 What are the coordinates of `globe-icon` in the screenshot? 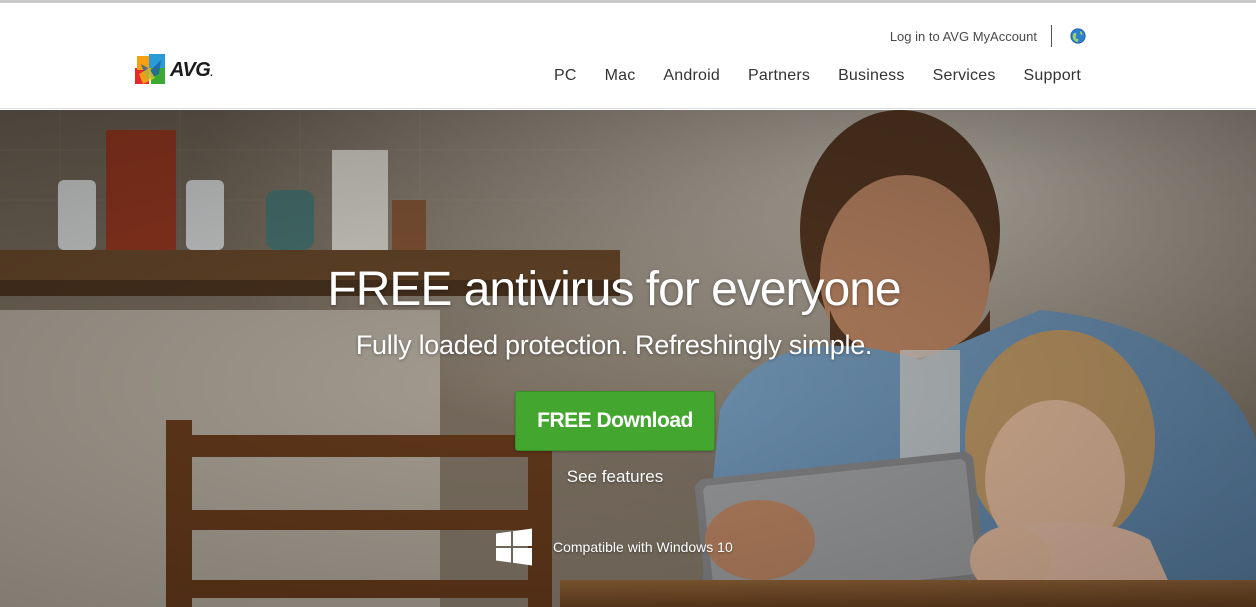 It's located at (1078, 36).